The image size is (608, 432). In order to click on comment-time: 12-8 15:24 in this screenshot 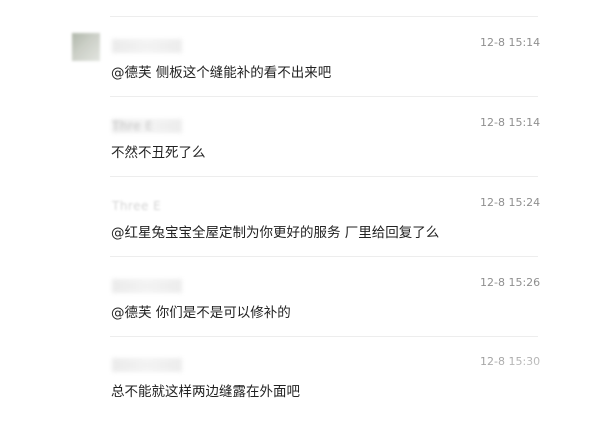, I will do `click(510, 202)`.